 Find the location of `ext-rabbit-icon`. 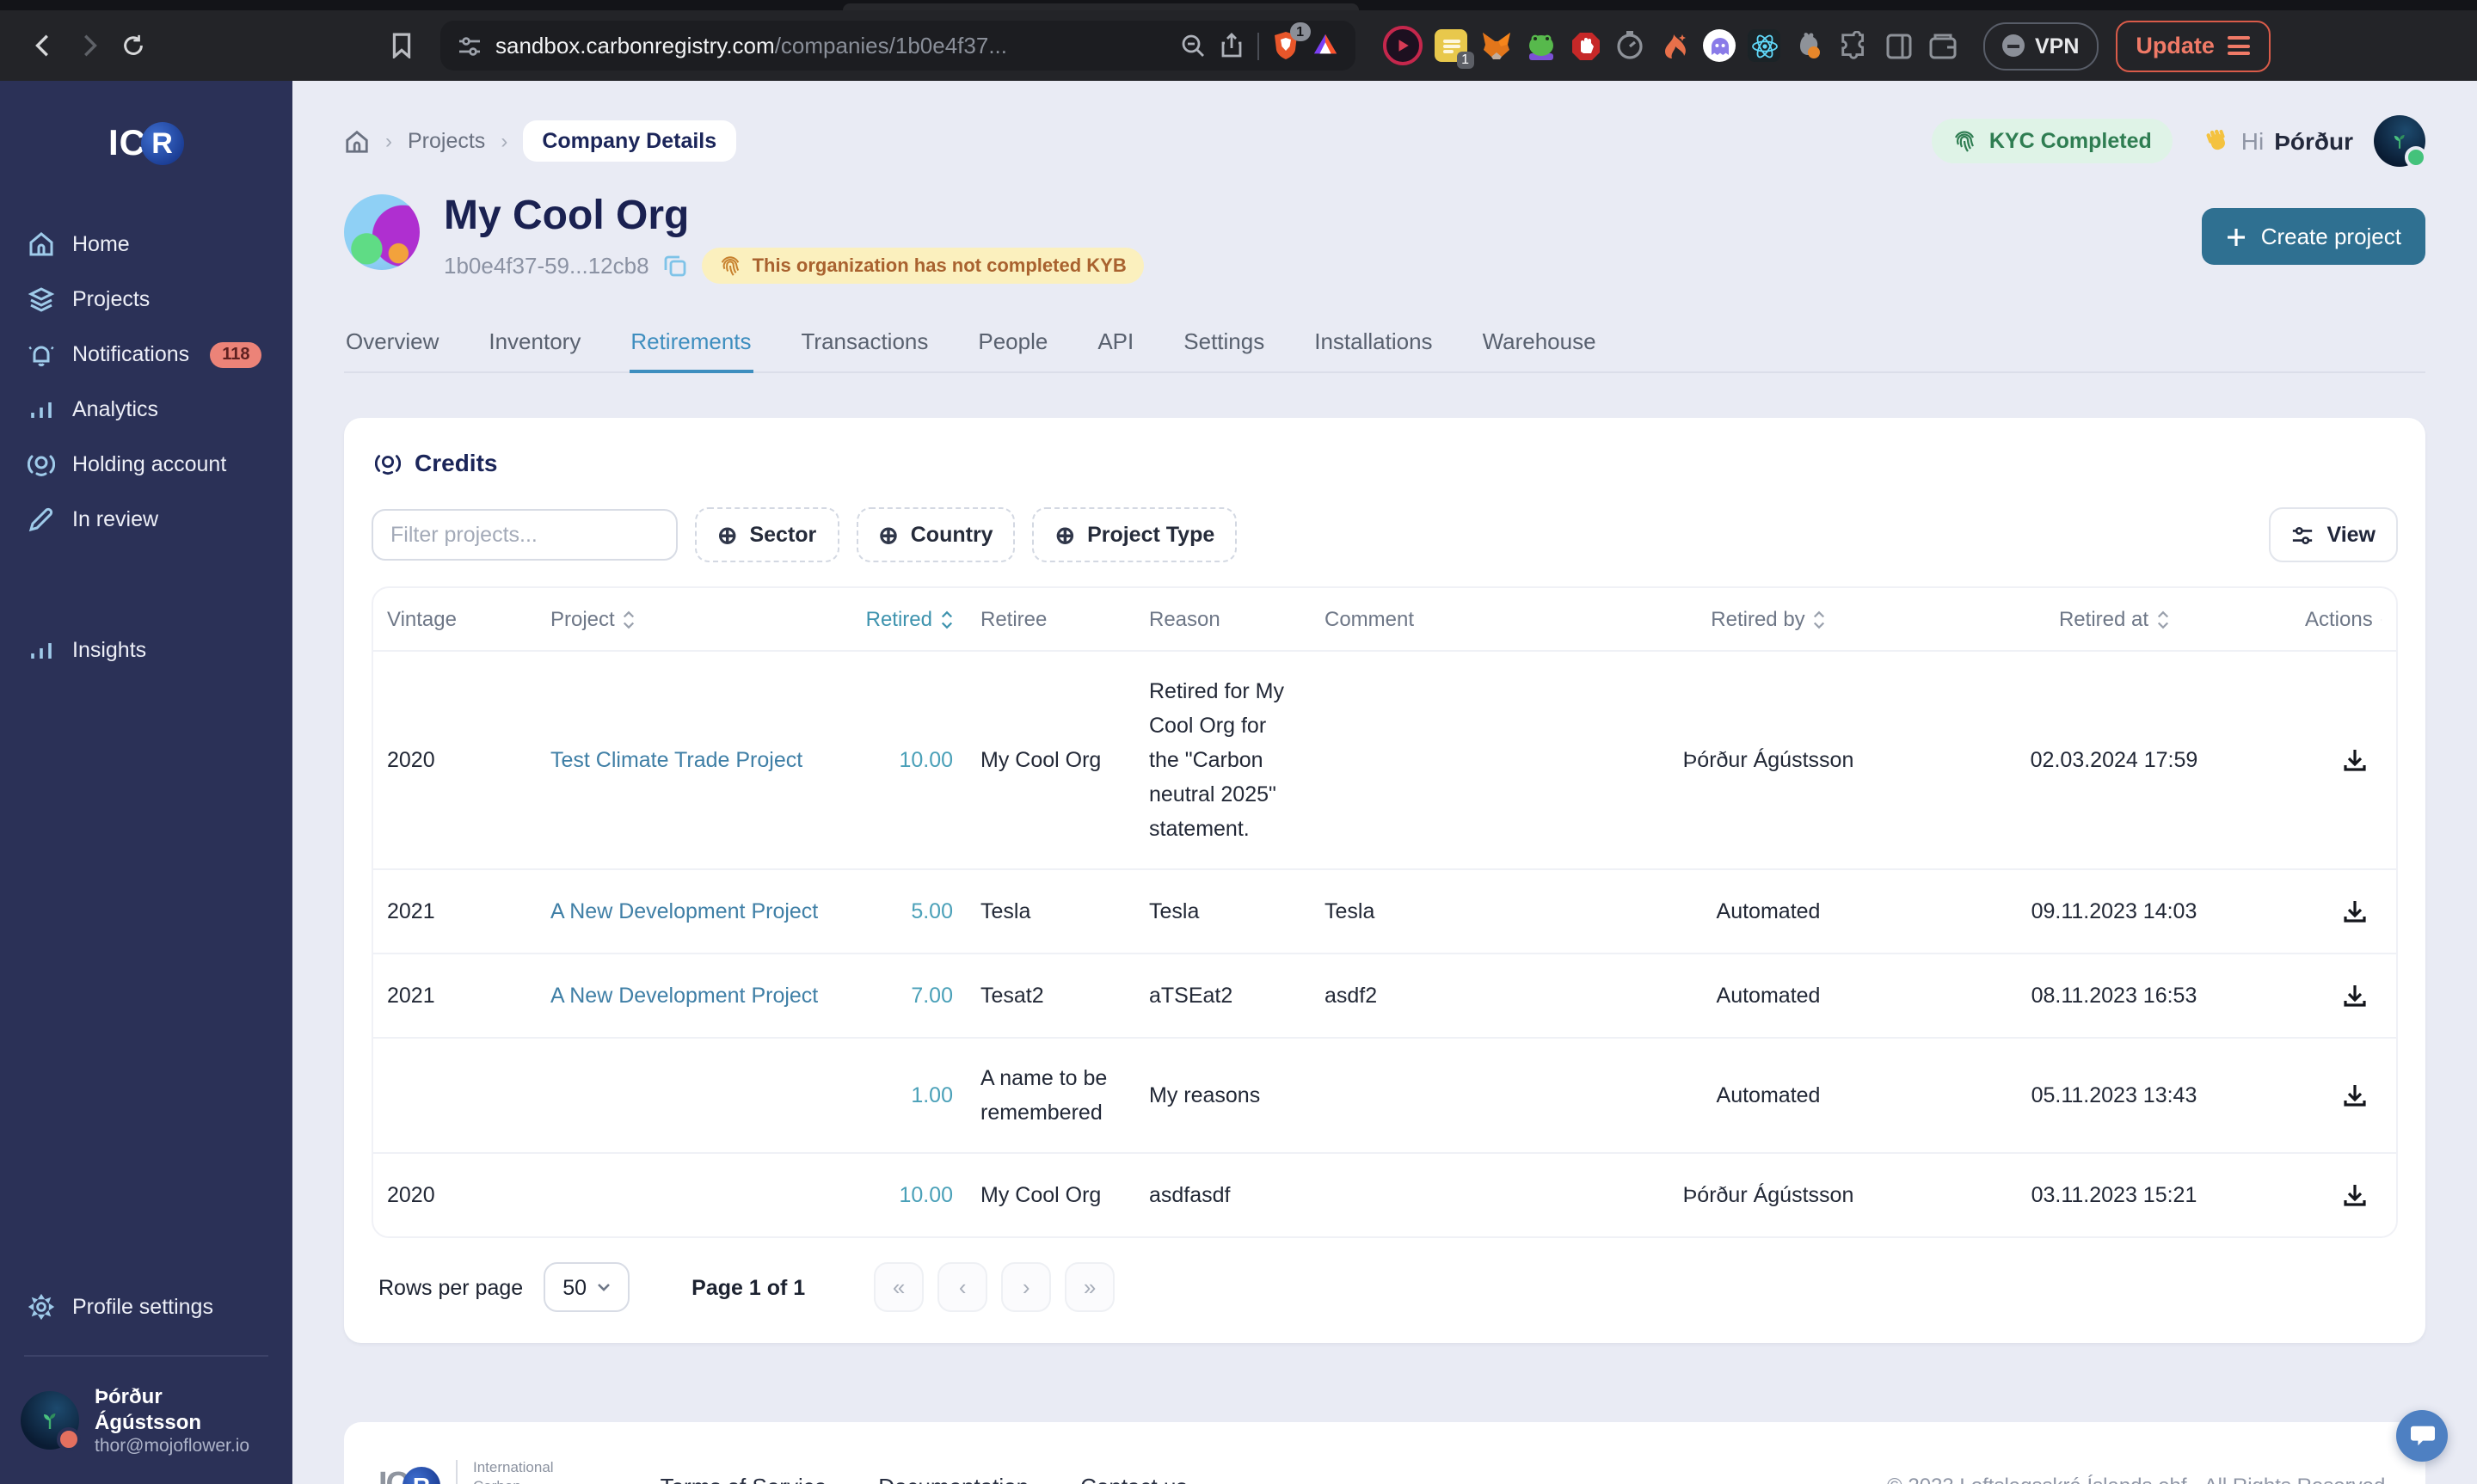

ext-rabbit-icon is located at coordinates (1808, 45).